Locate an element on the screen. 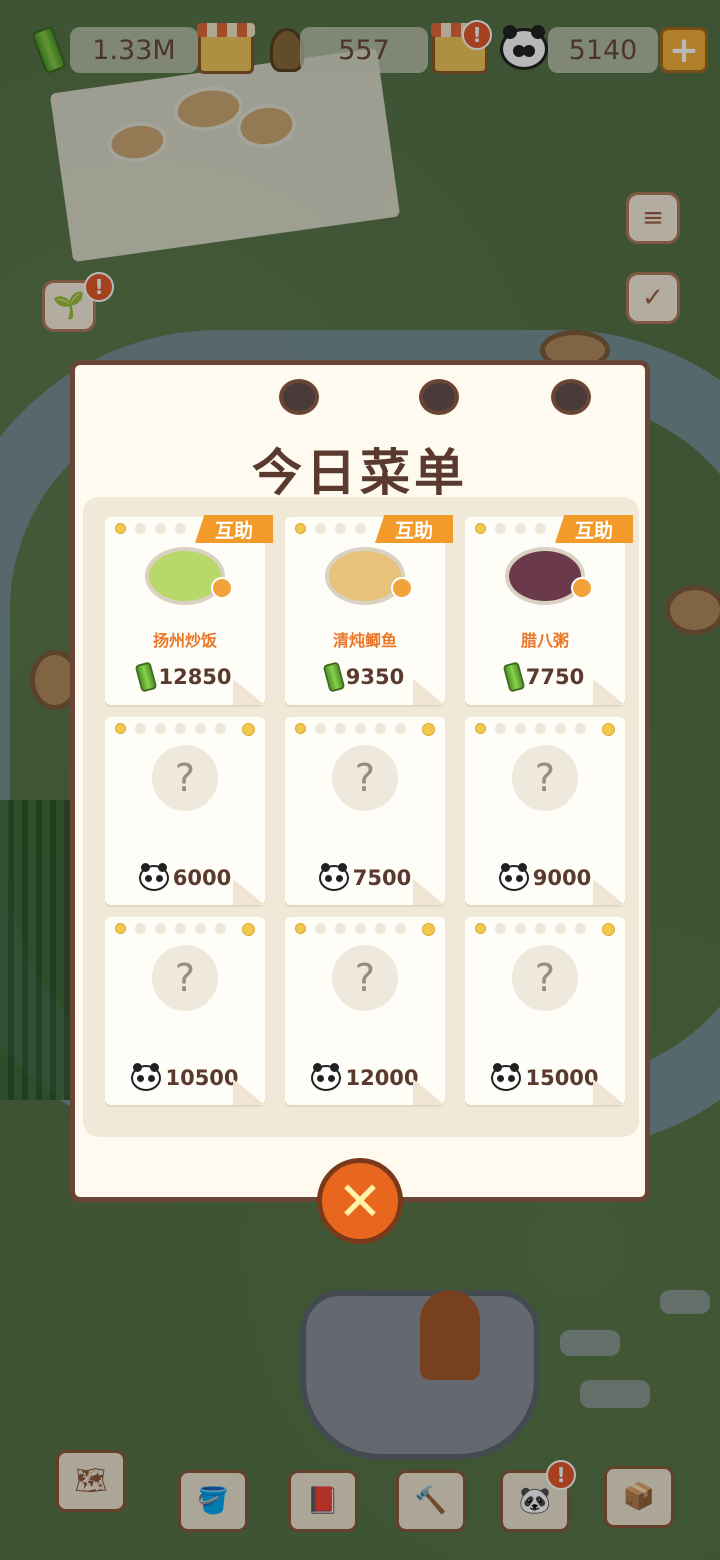 The image size is (720, 1560). price-value: 7500 is located at coordinates (382, 878).